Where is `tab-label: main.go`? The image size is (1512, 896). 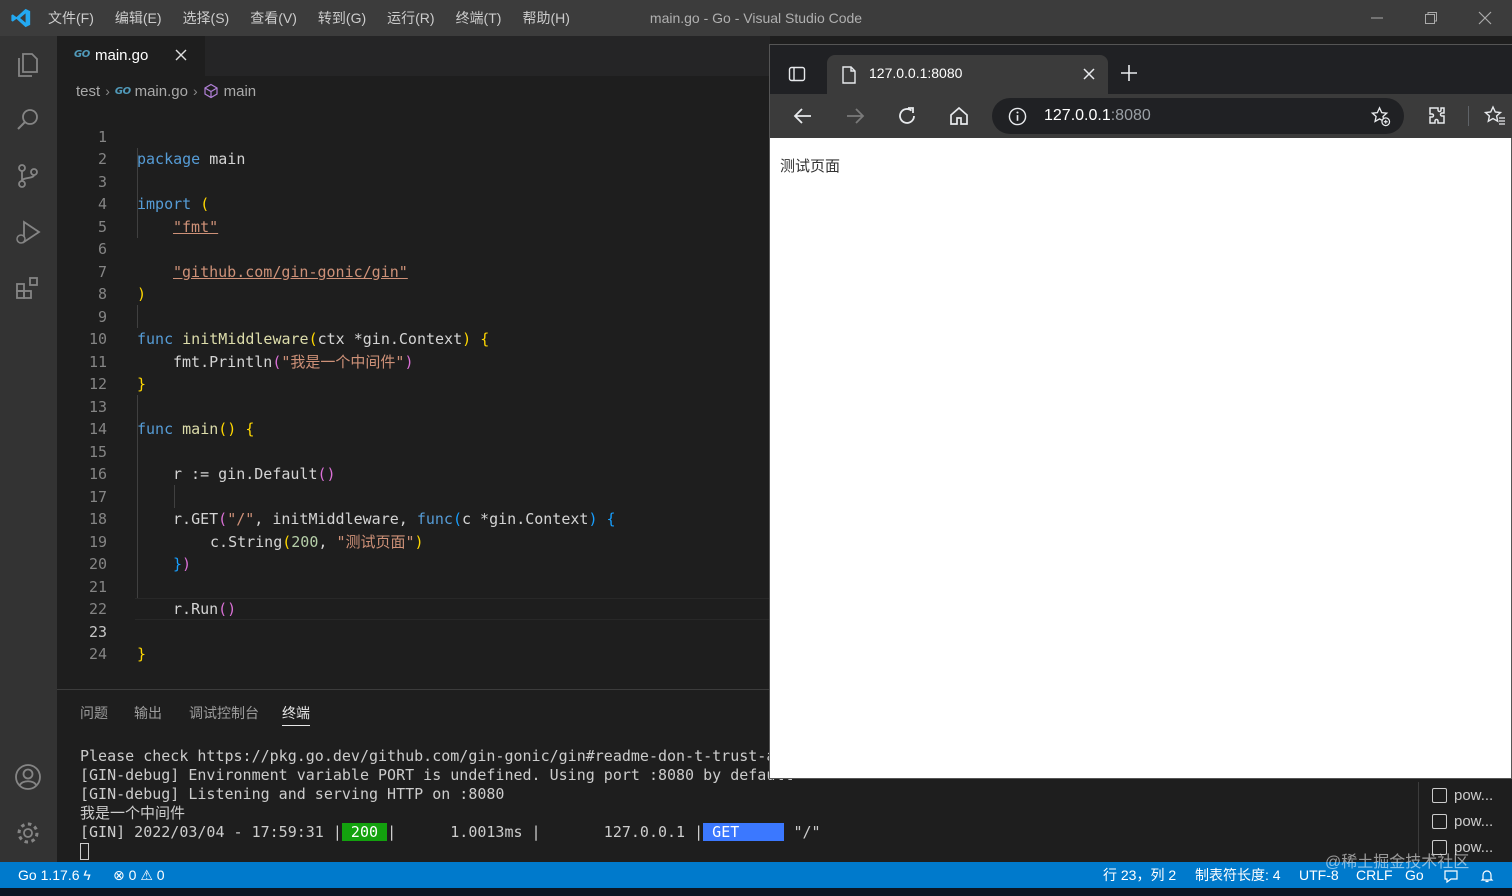 tab-label: main.go is located at coordinates (122, 55).